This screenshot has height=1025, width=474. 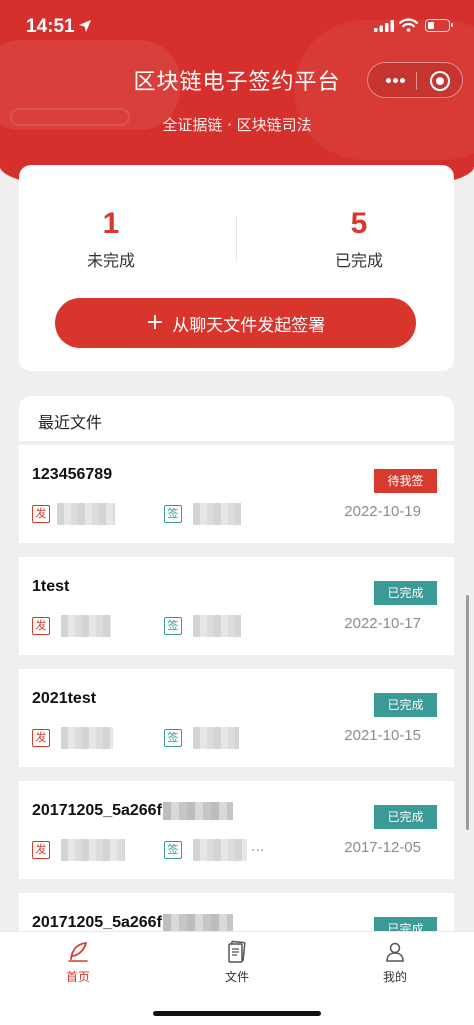 I want to click on document-item: 123456789 待我签 发 签 2022-10-19, so click(x=236, y=494).